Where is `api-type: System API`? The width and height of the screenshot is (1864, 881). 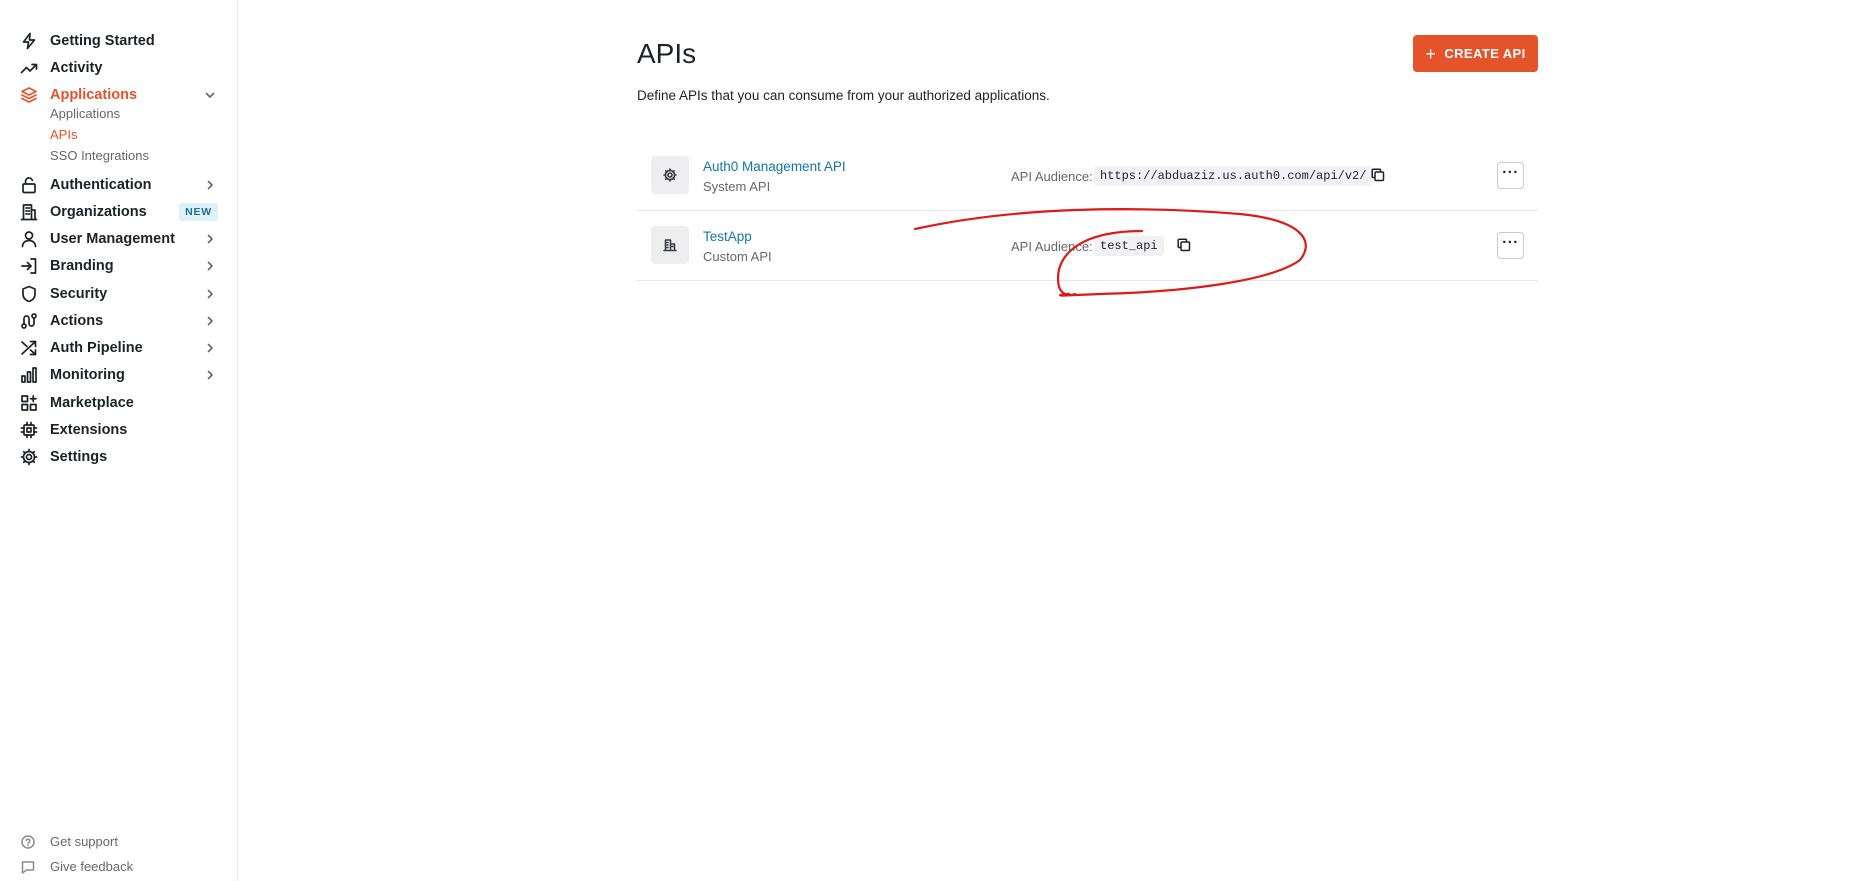
api-type: System API is located at coordinates (737, 186).